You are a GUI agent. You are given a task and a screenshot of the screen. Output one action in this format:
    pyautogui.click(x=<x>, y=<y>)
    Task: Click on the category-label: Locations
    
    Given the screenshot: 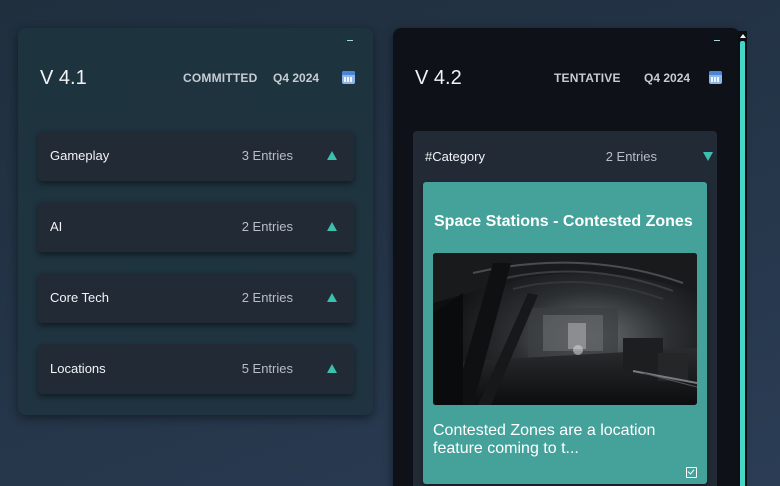 What is the action you would take?
    pyautogui.click(x=78, y=368)
    